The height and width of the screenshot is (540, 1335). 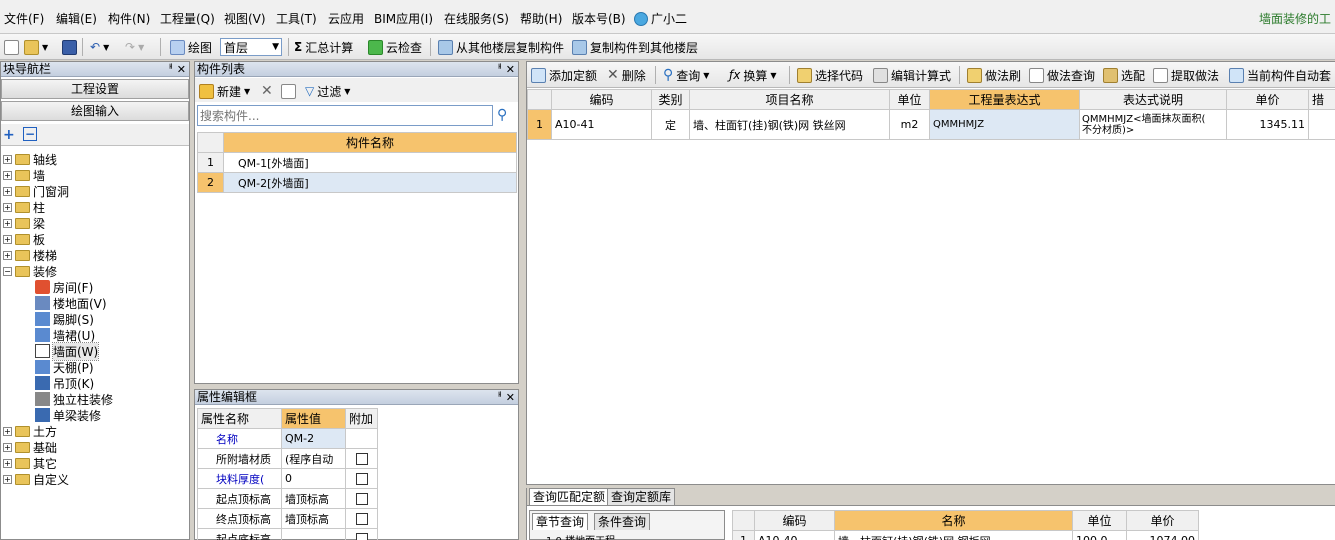 I want to click on component-search-input, so click(x=345, y=115).